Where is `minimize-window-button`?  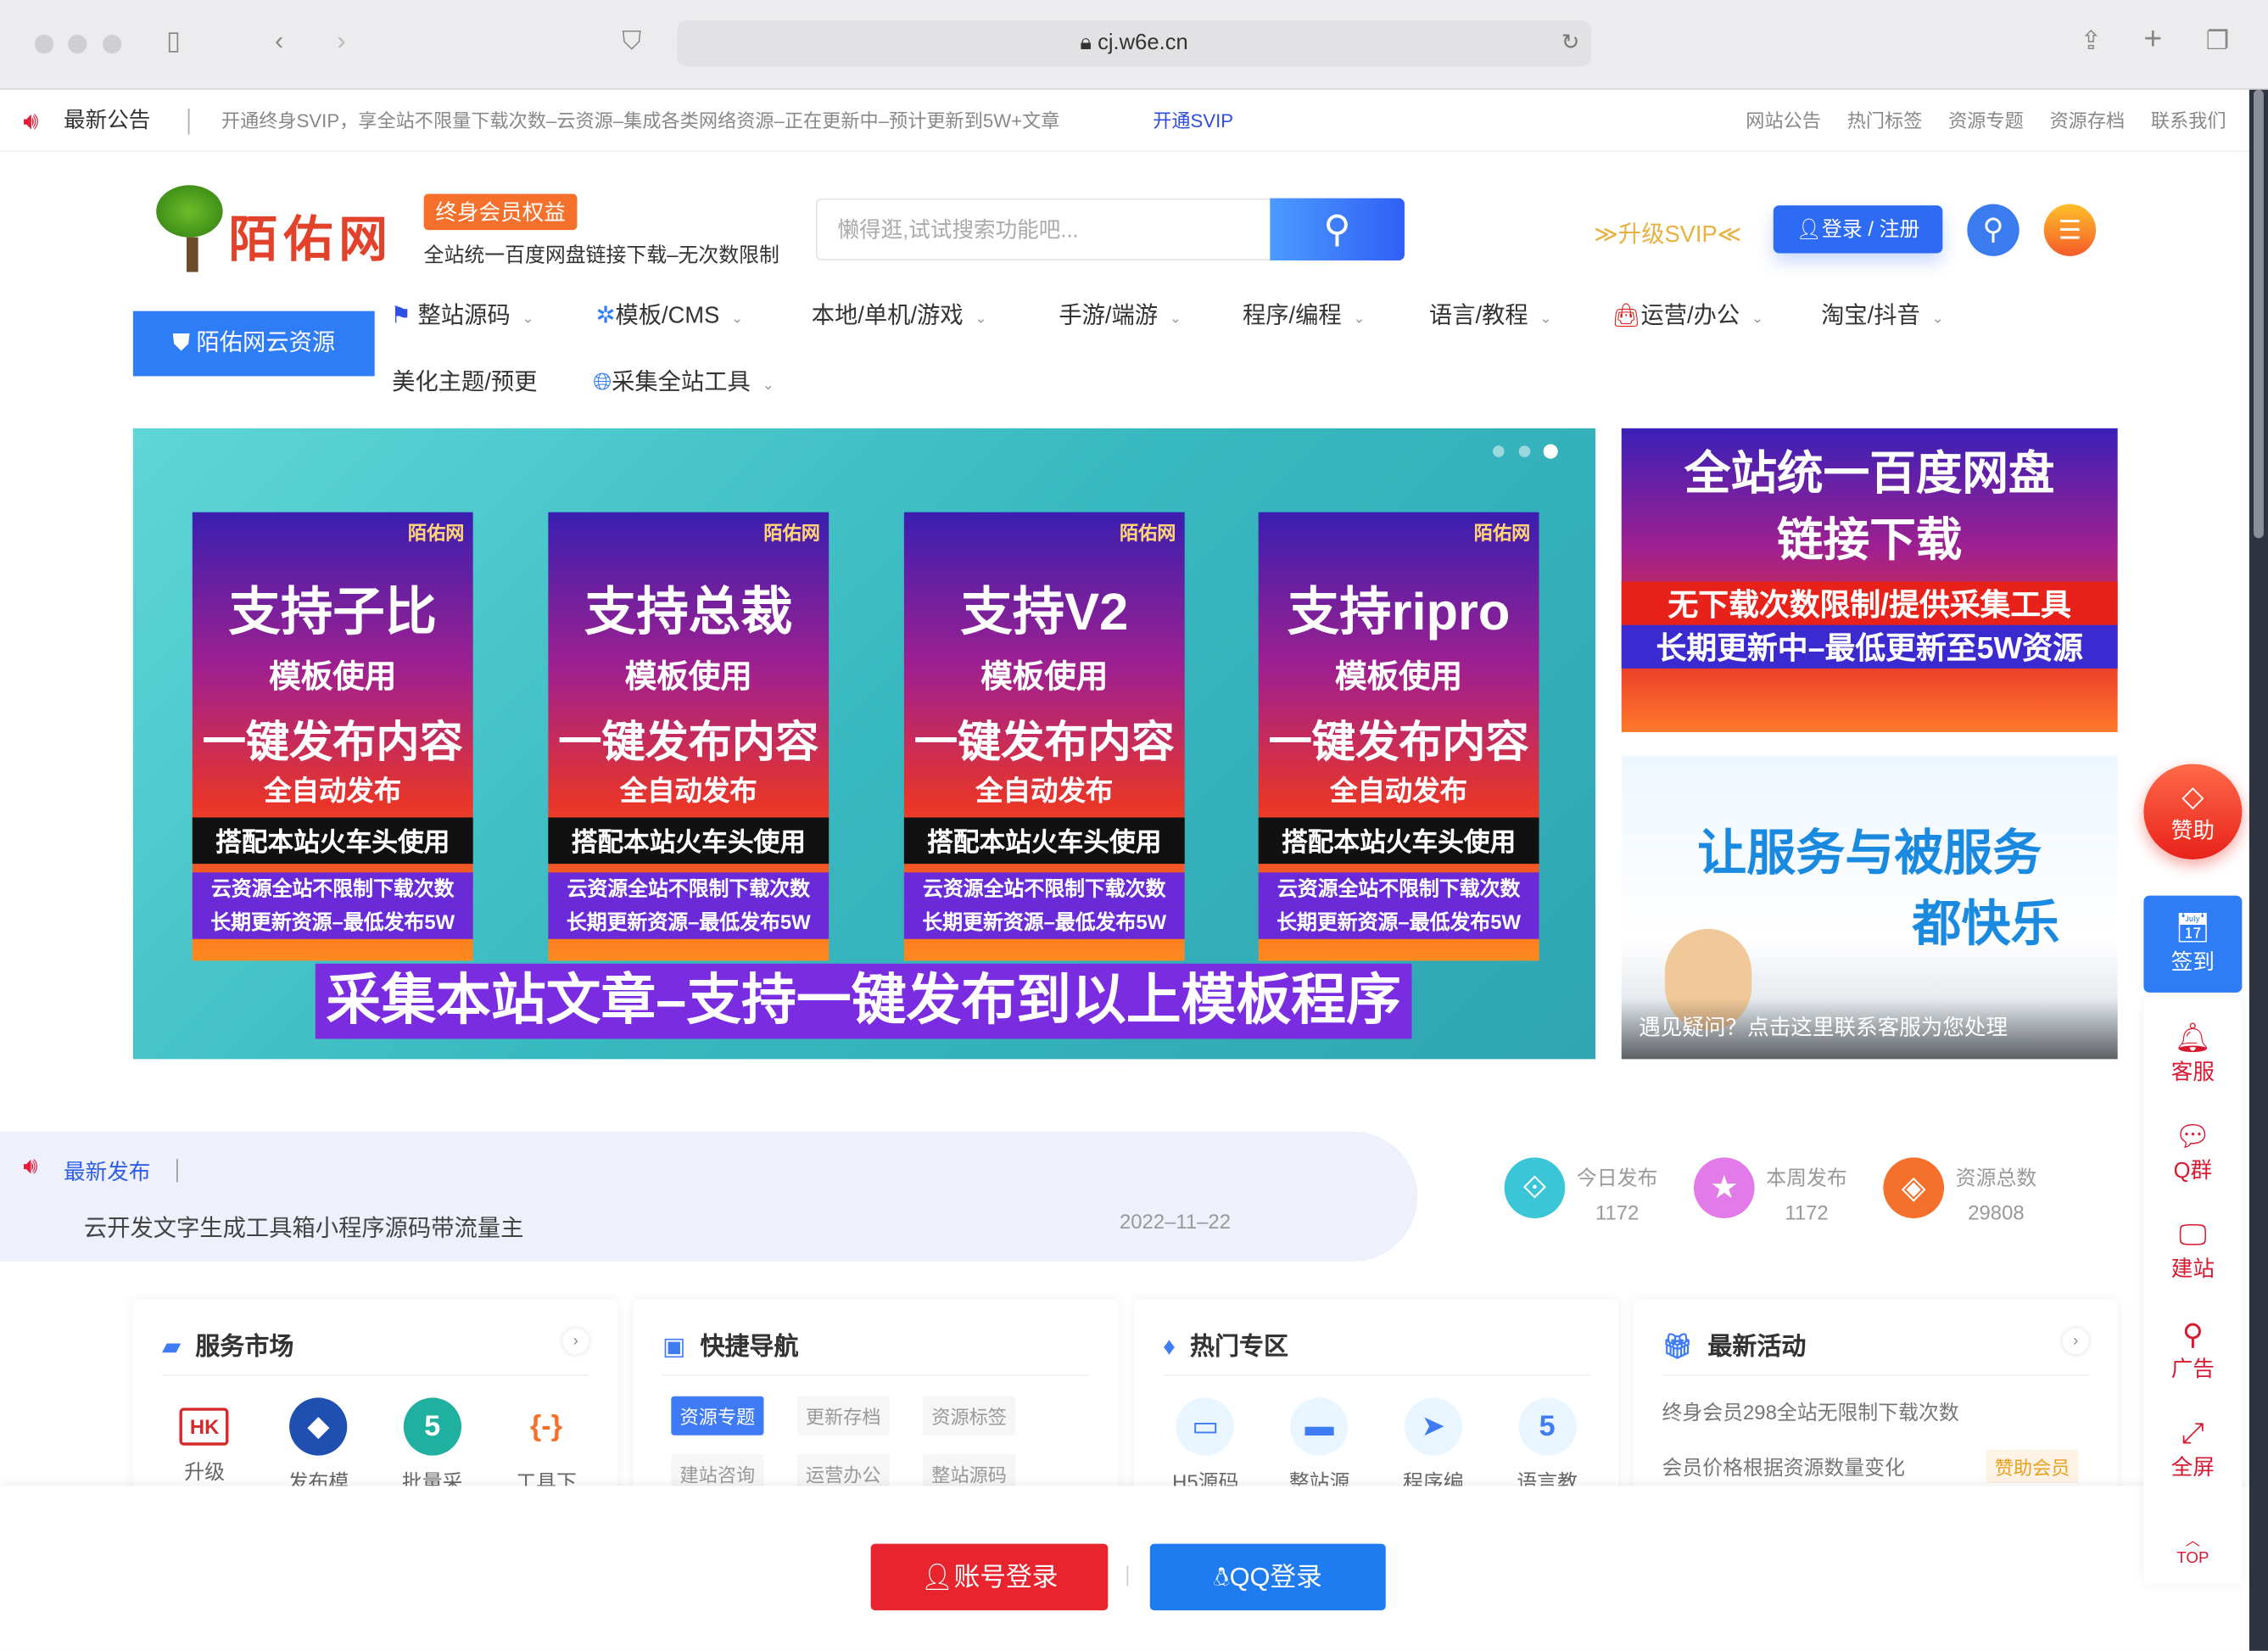 minimize-window-button is located at coordinates (77, 44).